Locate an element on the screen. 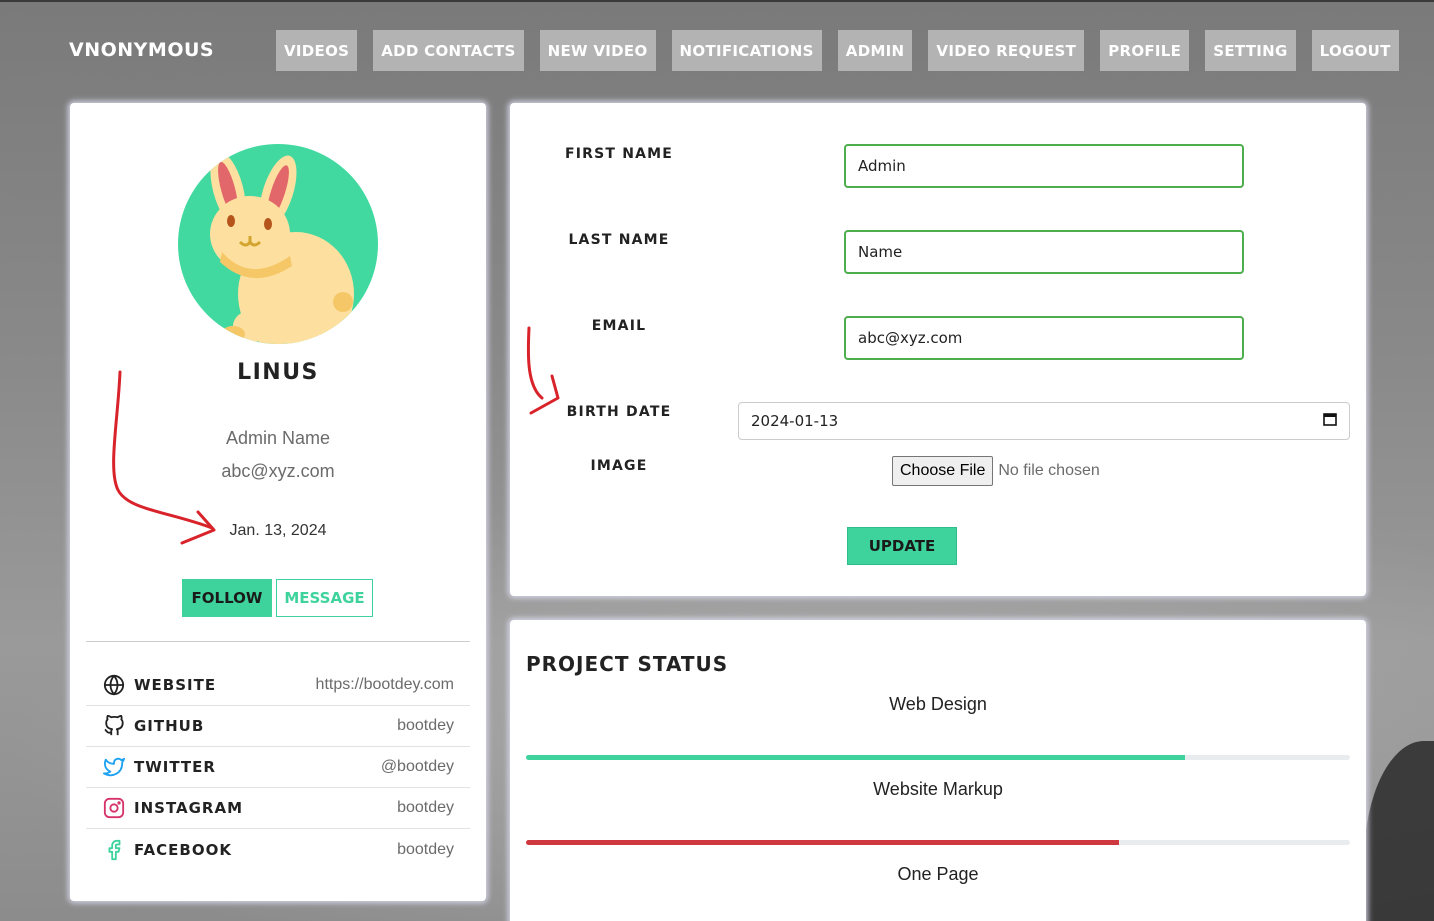 The height and width of the screenshot is (921, 1434). calendar-icon is located at coordinates (1330, 421).